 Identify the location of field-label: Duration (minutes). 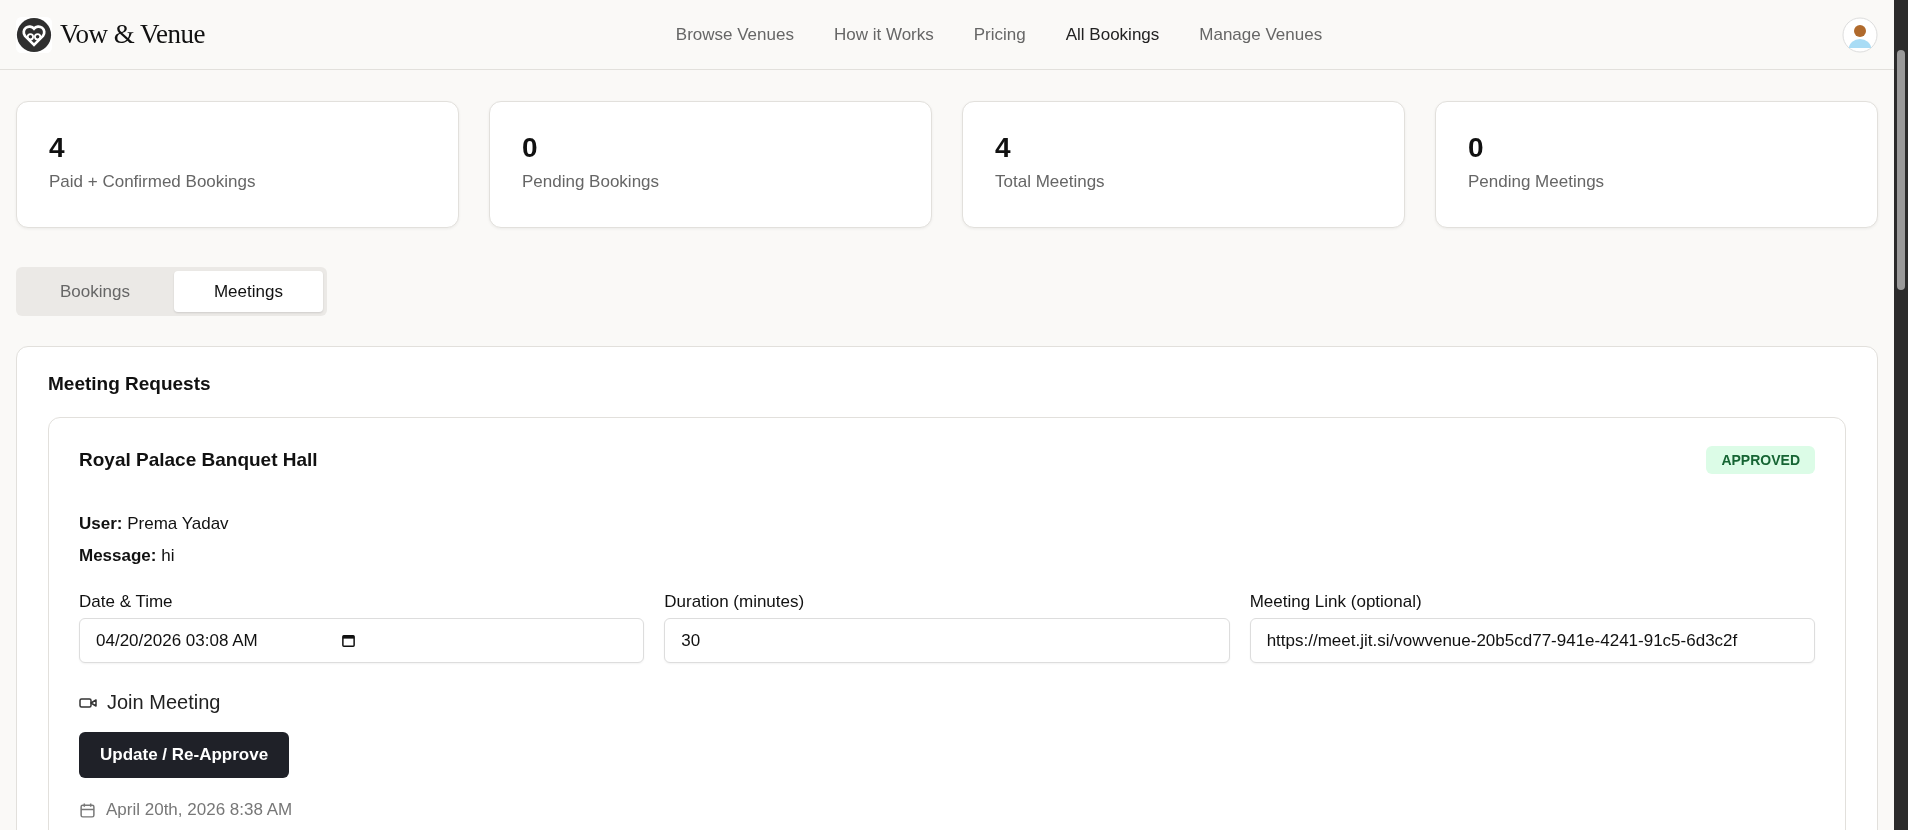
(734, 602).